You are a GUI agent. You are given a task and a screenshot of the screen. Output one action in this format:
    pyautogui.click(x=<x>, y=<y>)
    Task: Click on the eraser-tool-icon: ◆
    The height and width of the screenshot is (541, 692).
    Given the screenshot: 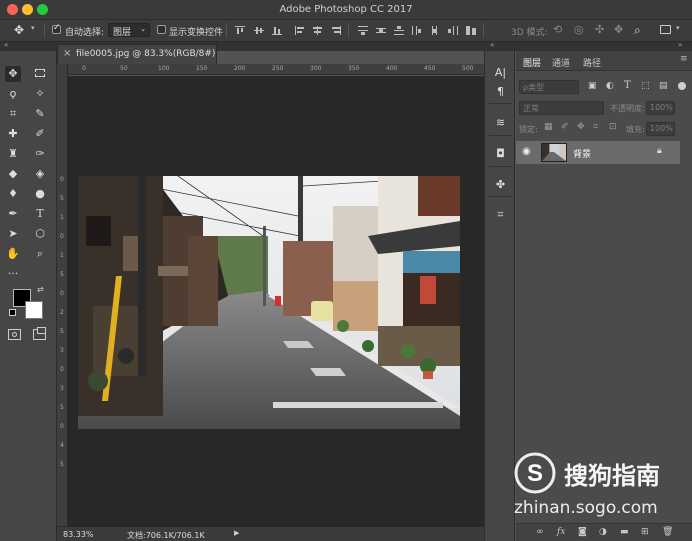 What is the action you would take?
    pyautogui.click(x=13, y=174)
    